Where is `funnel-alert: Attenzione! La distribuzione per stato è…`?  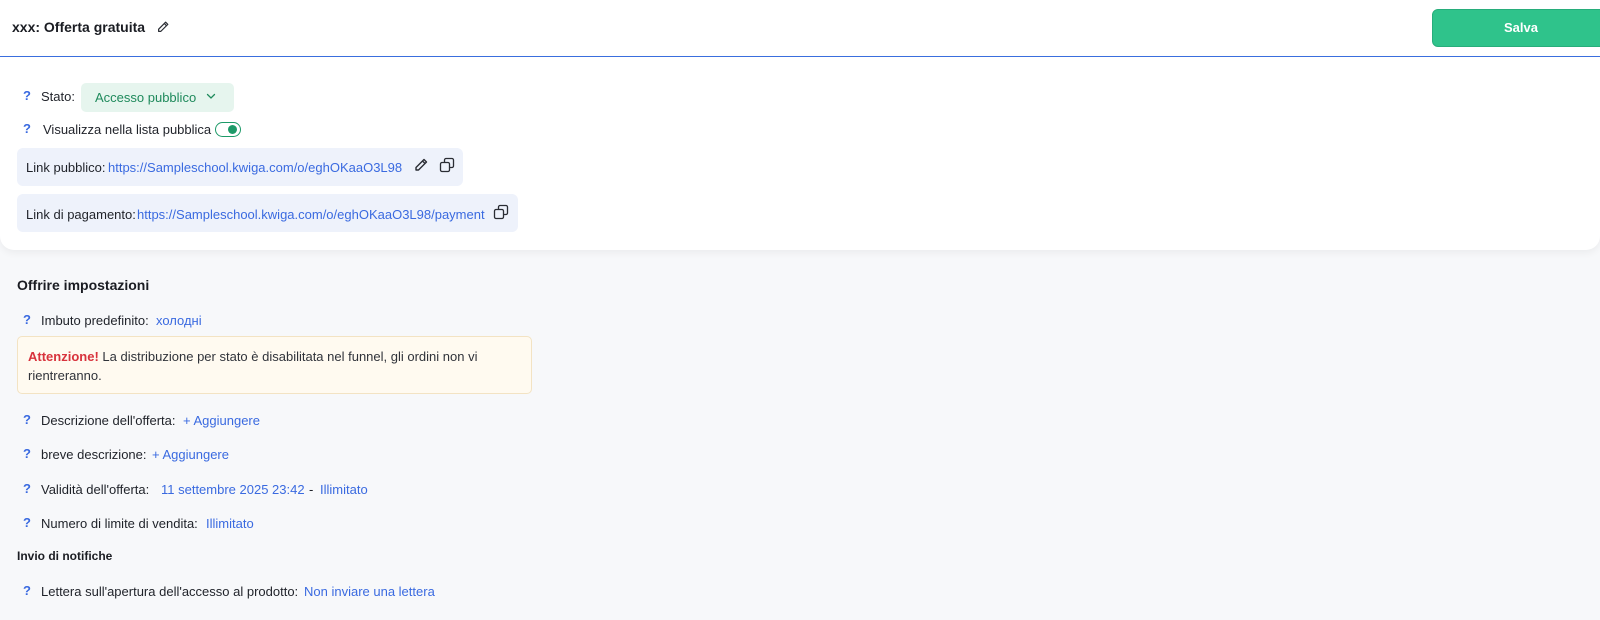 funnel-alert: Attenzione! La distribuzione per stato è… is located at coordinates (274, 365).